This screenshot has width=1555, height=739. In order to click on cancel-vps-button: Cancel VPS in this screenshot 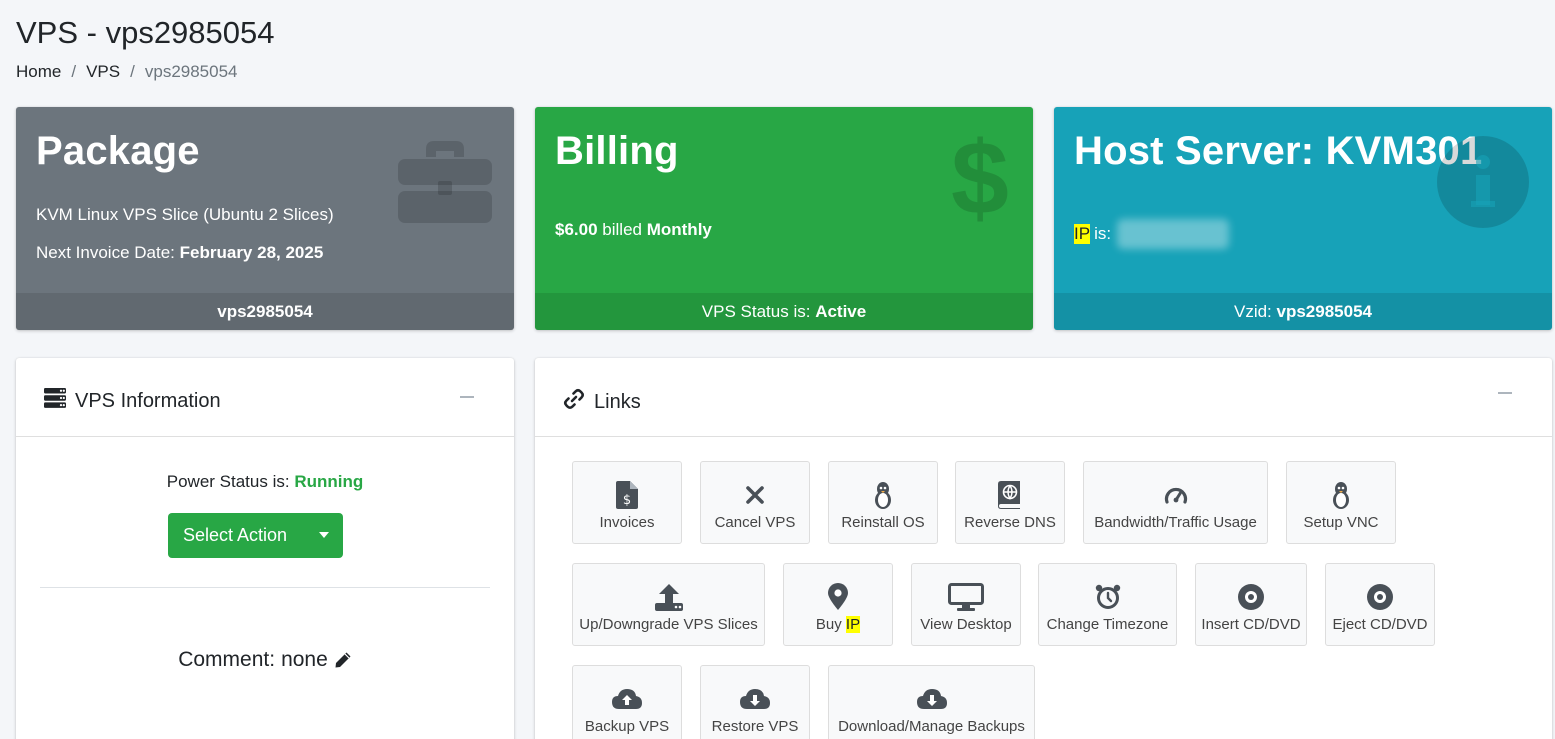, I will do `click(755, 502)`.